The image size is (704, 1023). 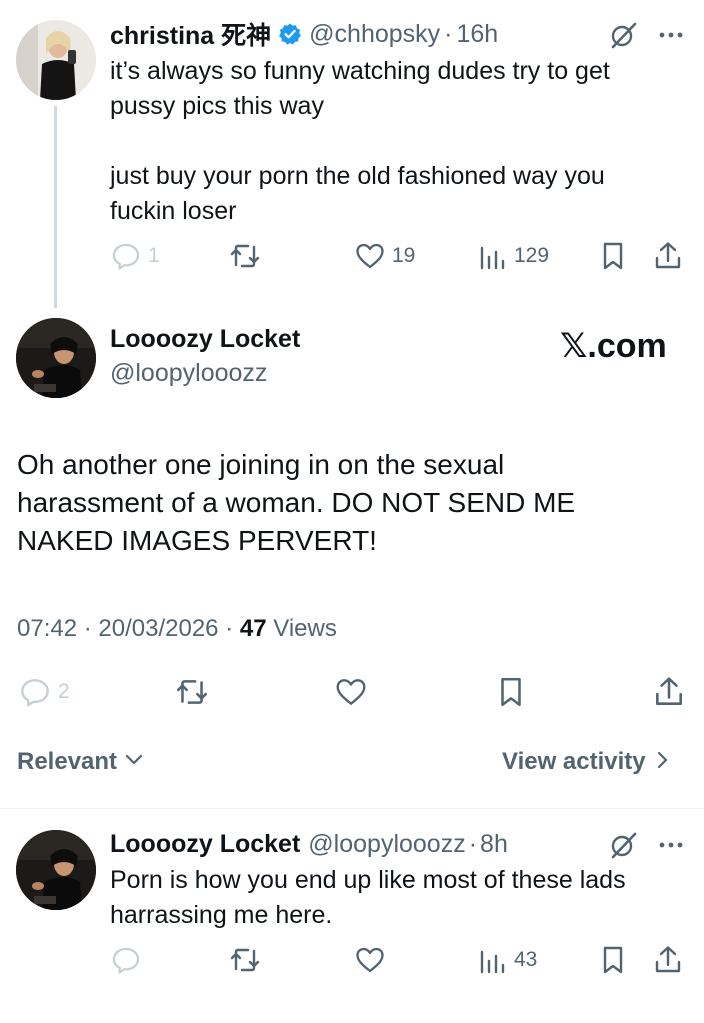 What do you see at coordinates (261, 464) in the screenshot?
I see `tweet-text-line: Oh another one joining in on the sexual` at bounding box center [261, 464].